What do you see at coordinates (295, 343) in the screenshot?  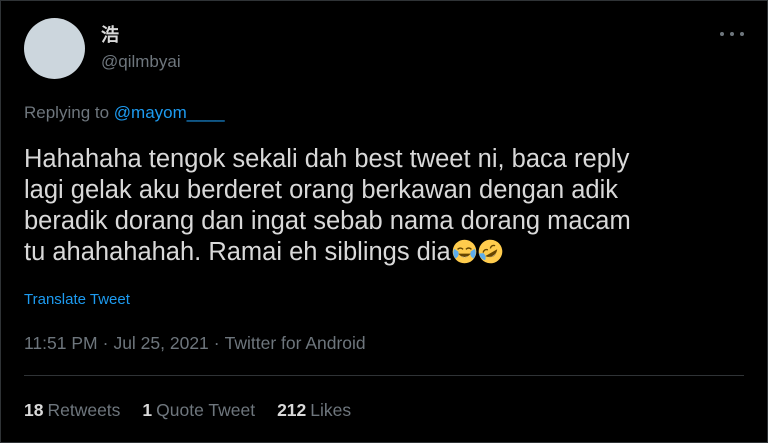 I see `tweet-client: Twitter for Android` at bounding box center [295, 343].